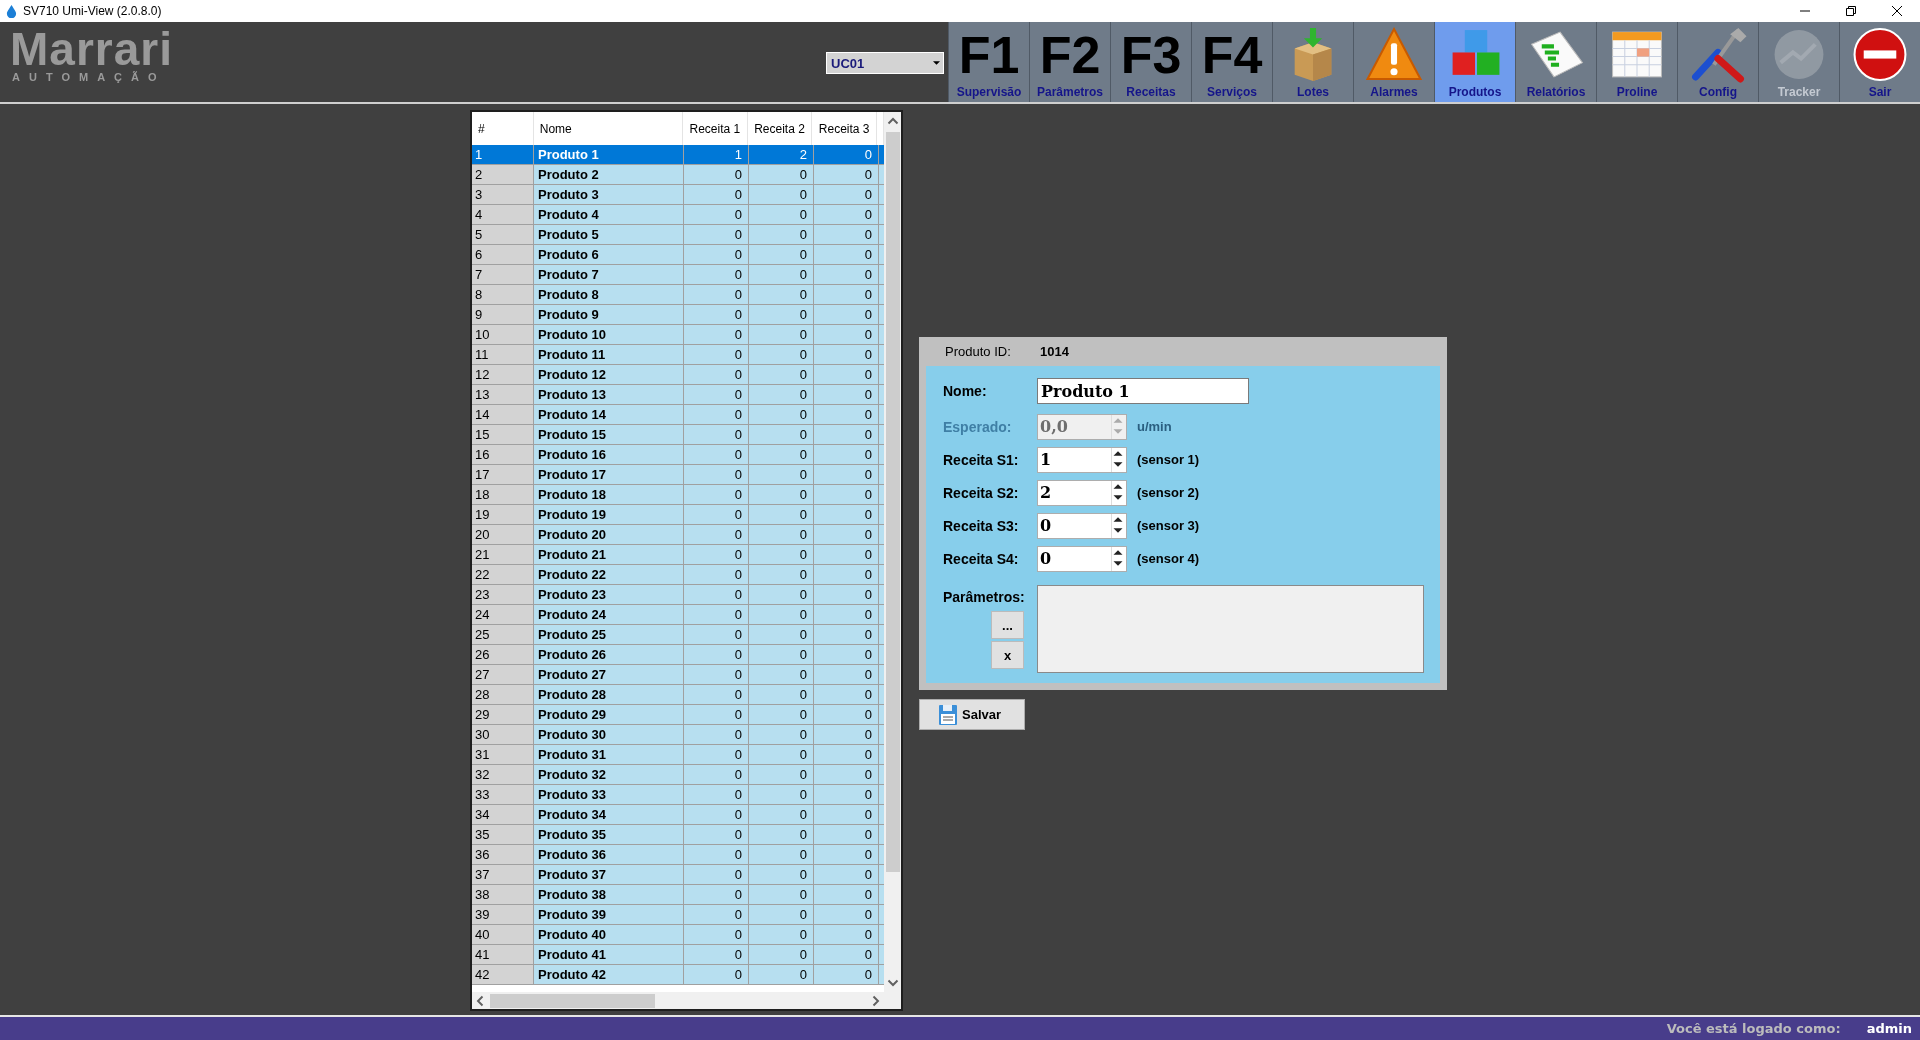 This screenshot has height=1040, width=1920. What do you see at coordinates (988, 62) in the screenshot?
I see `toolbar-button: F1 Supervisão` at bounding box center [988, 62].